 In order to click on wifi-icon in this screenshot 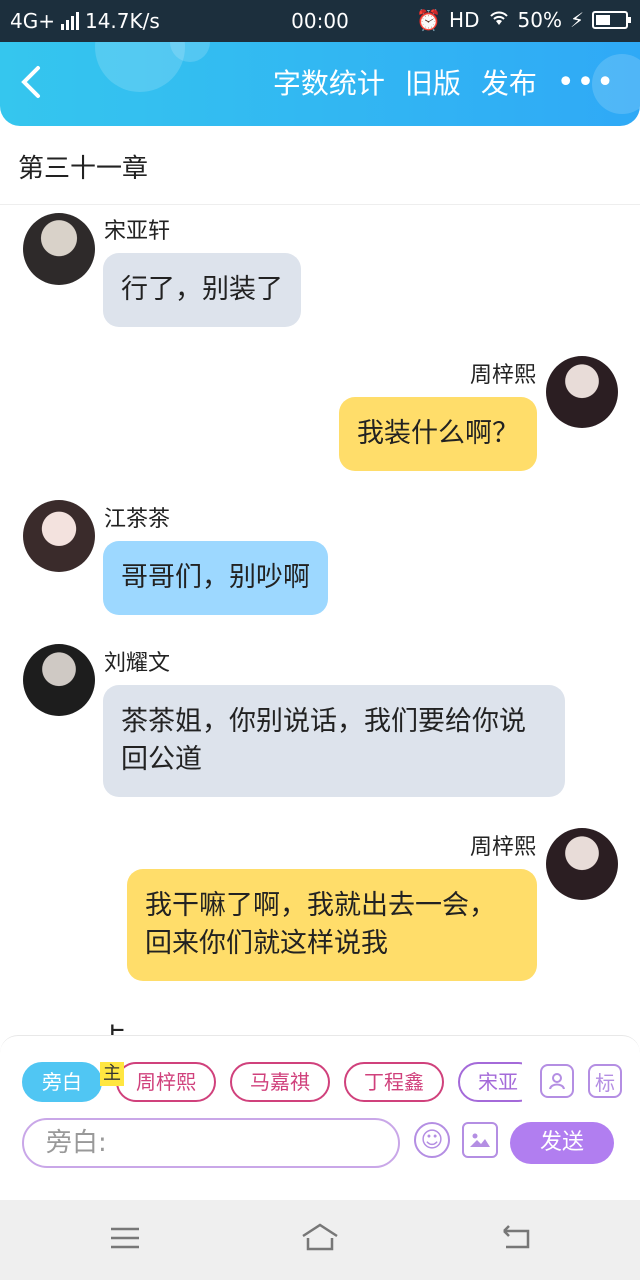, I will do `click(499, 20)`.